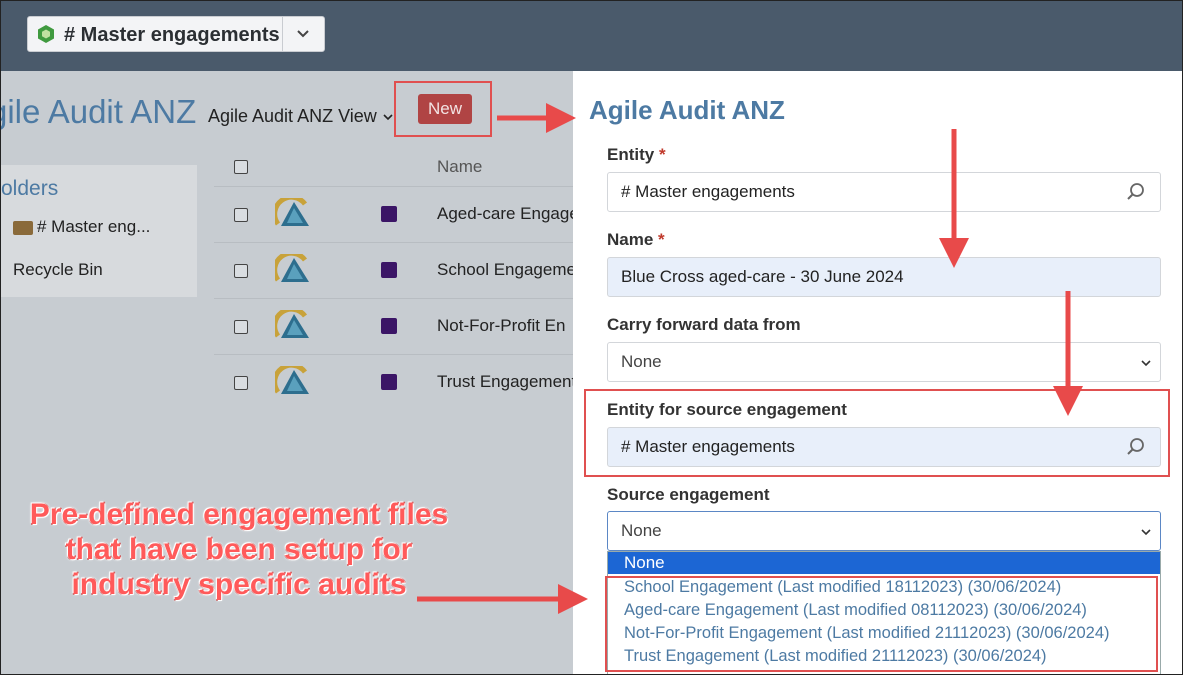 The height and width of the screenshot is (675, 1183). Describe the element at coordinates (631, 154) in the screenshot. I see `entity-label-text: Entity` at that location.